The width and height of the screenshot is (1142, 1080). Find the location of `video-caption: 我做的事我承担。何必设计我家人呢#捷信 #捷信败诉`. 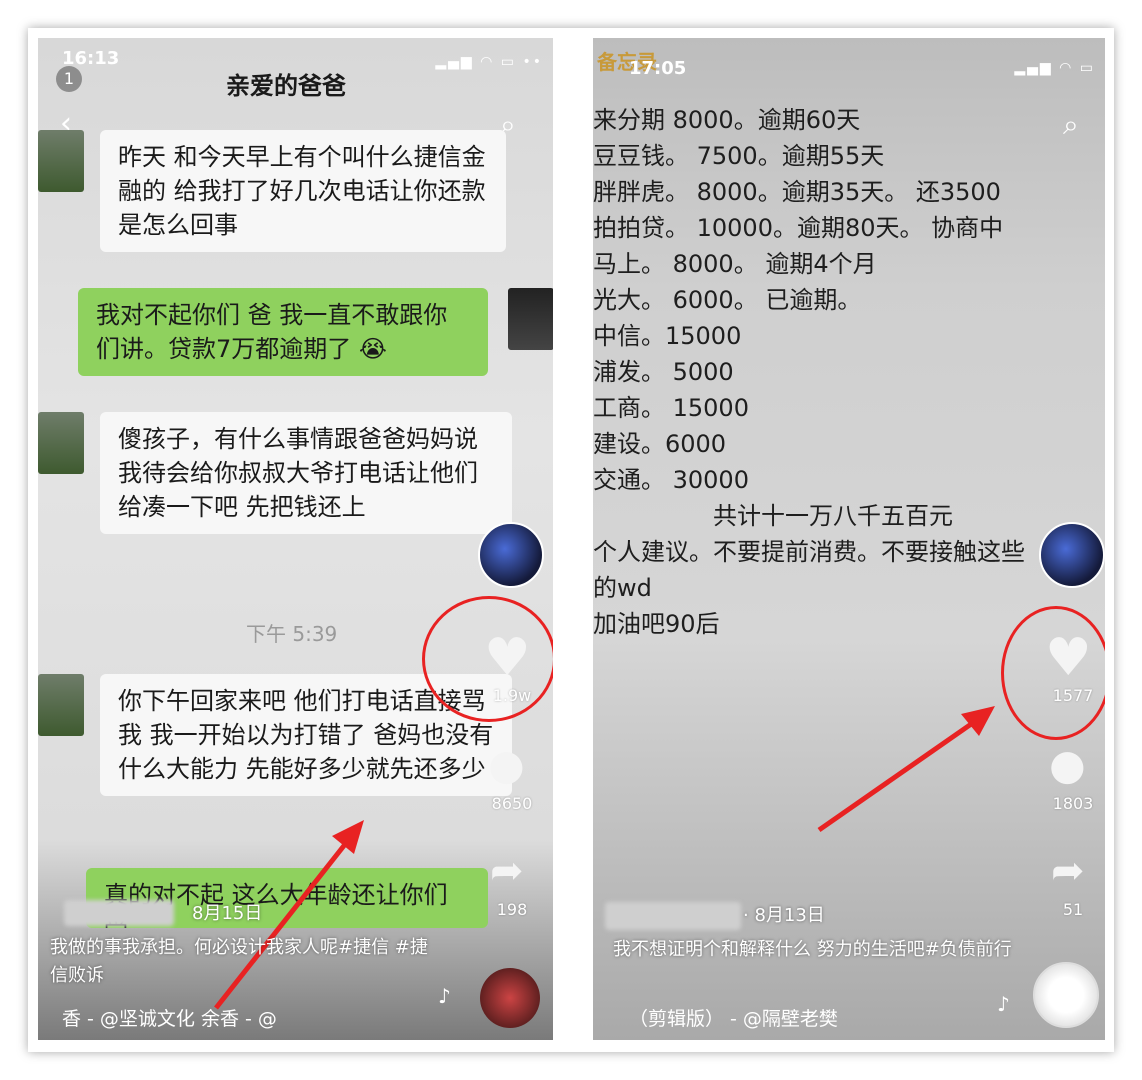

video-caption: 我做的事我承担。何必设计我家人呢#捷信 #捷信败诉 is located at coordinates (239, 961).